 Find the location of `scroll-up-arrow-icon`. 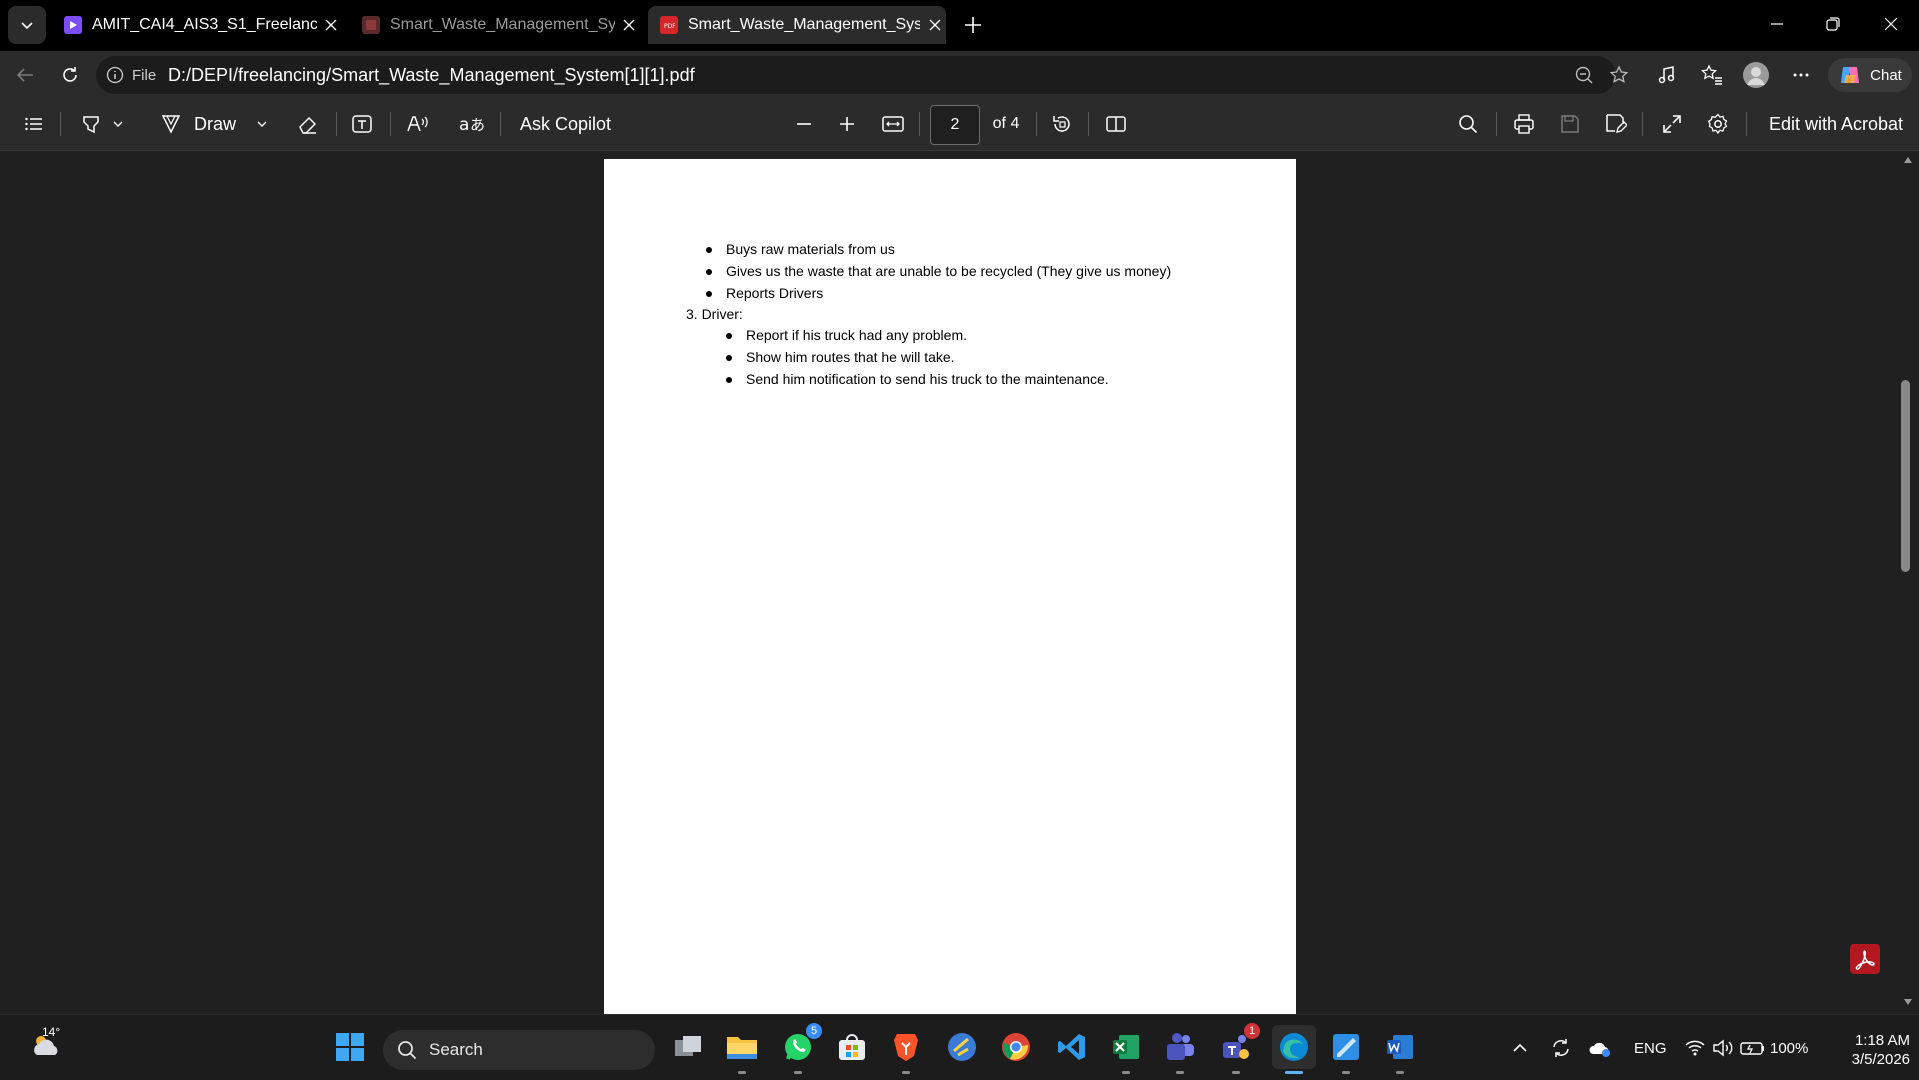

scroll-up-arrow-icon is located at coordinates (1908, 160).